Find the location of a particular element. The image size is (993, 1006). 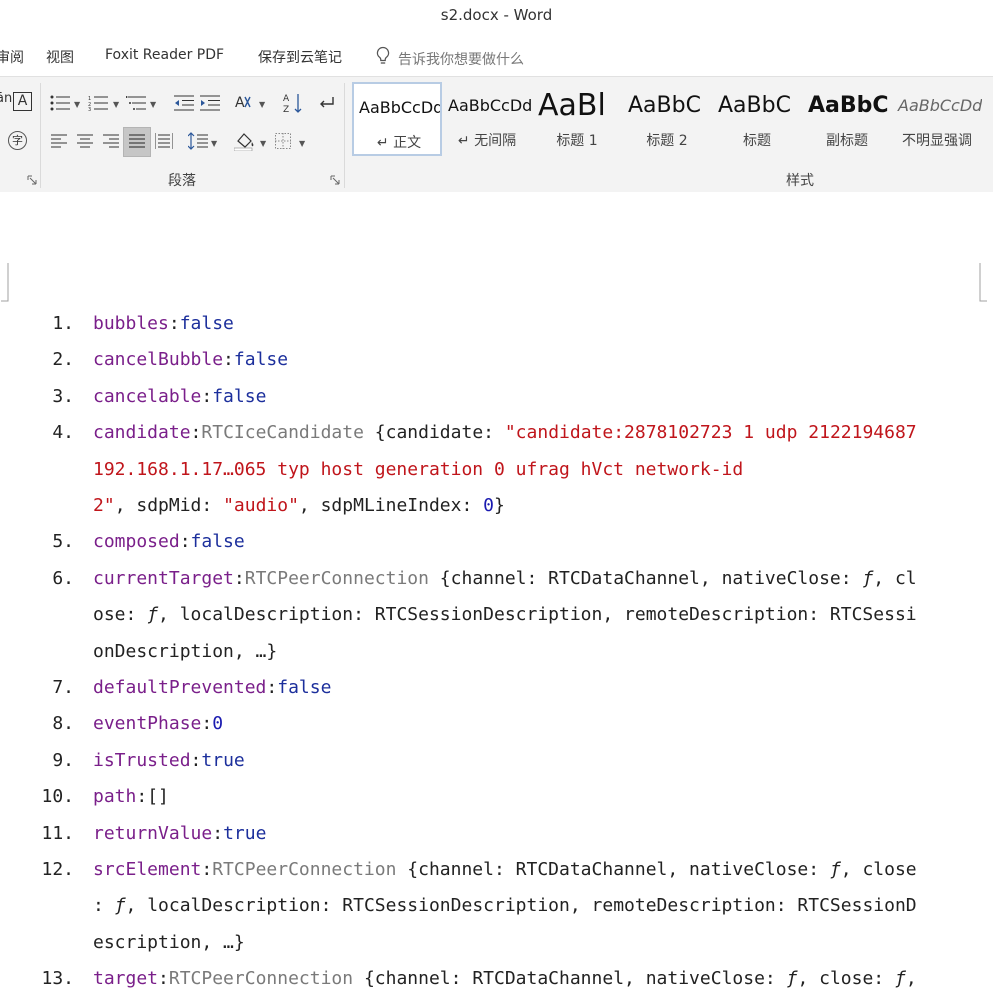

line-number: 1. is located at coordinates (63, 323).